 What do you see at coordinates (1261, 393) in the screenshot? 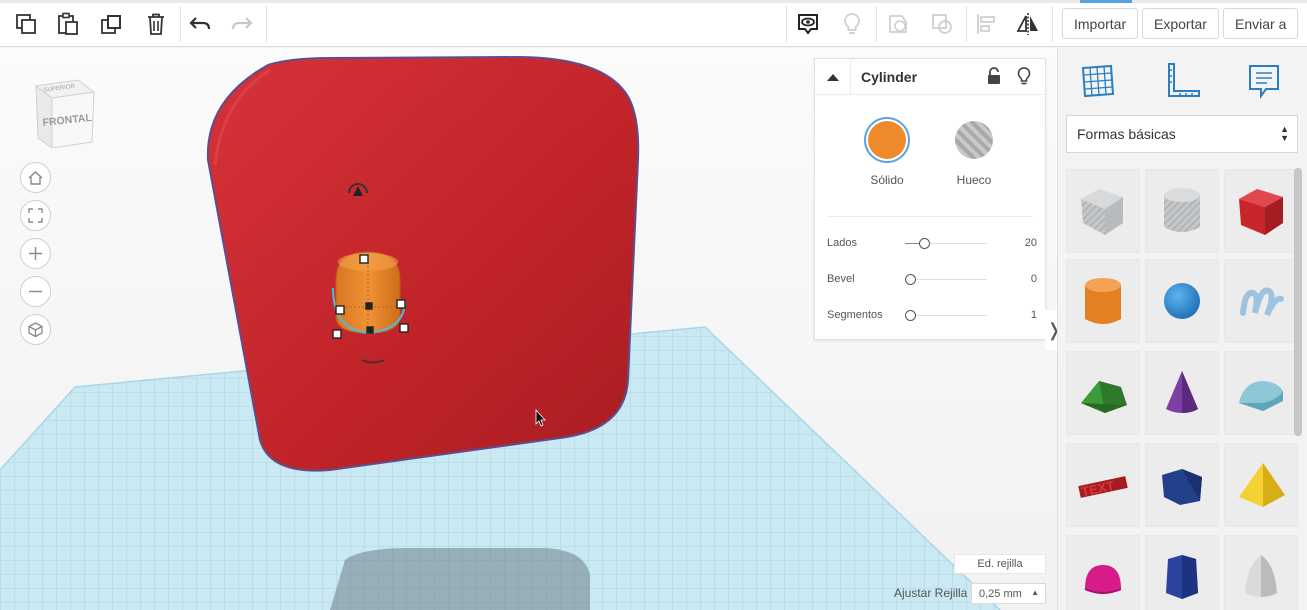
I see `shape-round-roof` at bounding box center [1261, 393].